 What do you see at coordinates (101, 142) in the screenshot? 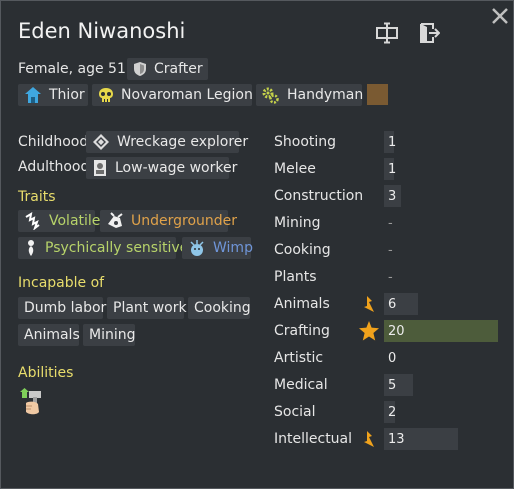
I see `wreckage-icon` at bounding box center [101, 142].